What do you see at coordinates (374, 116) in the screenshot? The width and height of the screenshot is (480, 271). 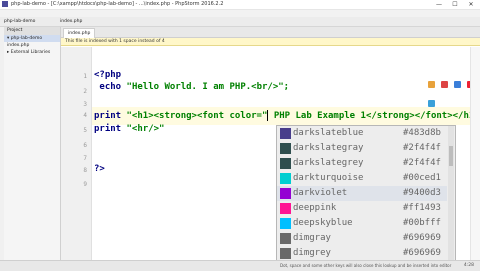 I see `code-string-rest: PHP Lab Example 1</strong></font></h1>";` at bounding box center [374, 116].